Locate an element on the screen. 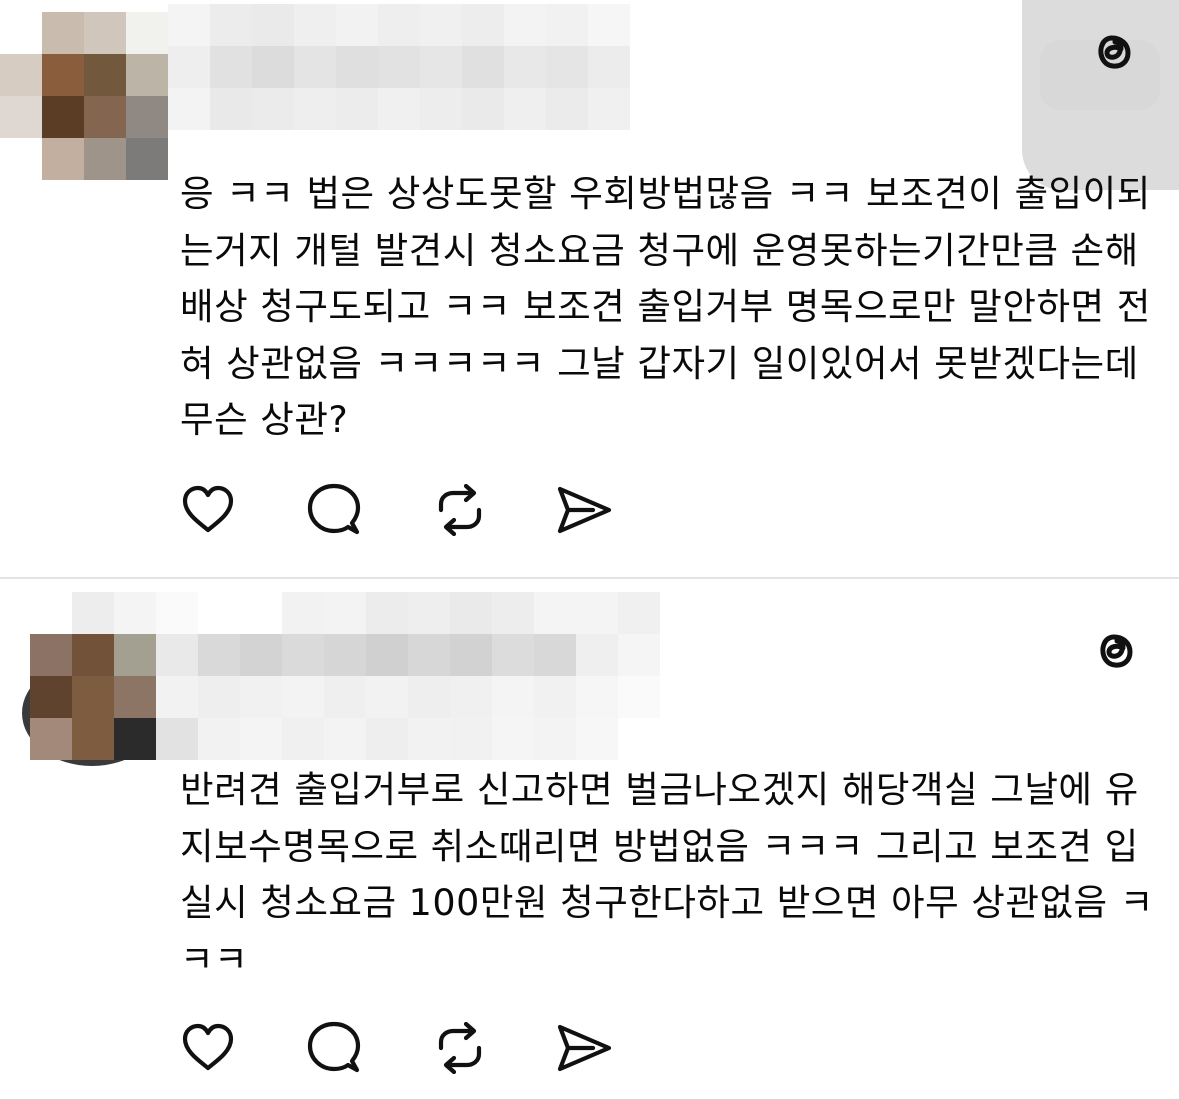 This screenshot has height=1099, width=1179. post-text-line: 응 ㅋㅋ 법은 상상도못할 우회방법많음 ㅋㅋ 보조견이 출입이되 is located at coordinates (665, 193).